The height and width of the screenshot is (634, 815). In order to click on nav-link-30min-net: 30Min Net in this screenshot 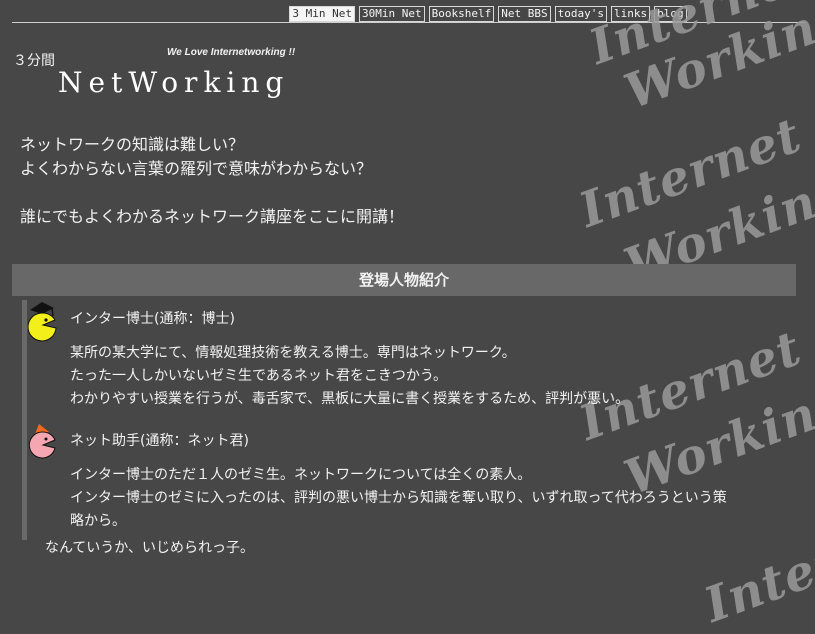, I will do `click(392, 14)`.